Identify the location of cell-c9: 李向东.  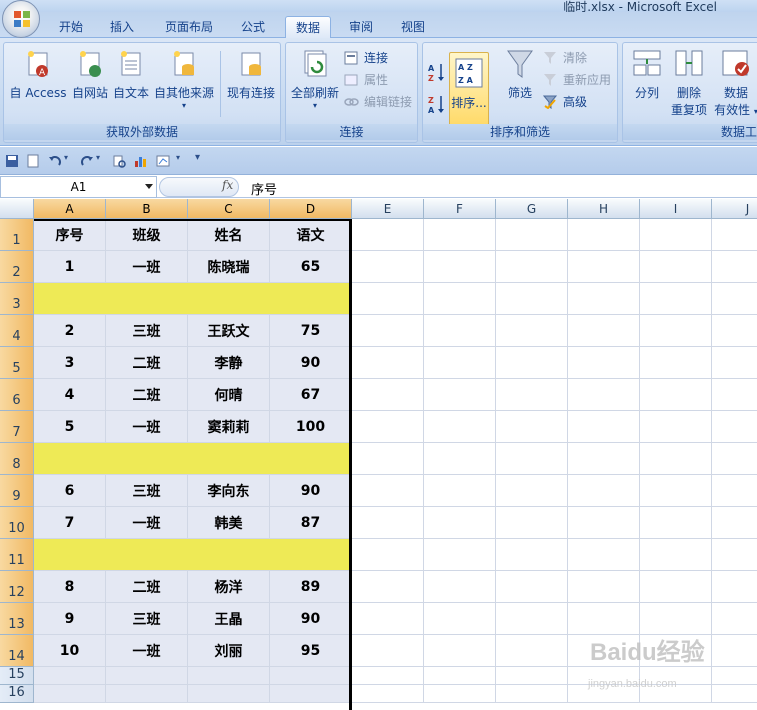
(229, 491).